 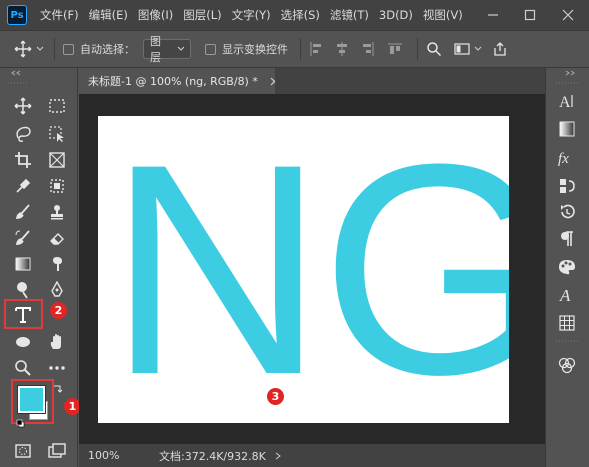 I want to click on collapse-icon, so click(x=16, y=73).